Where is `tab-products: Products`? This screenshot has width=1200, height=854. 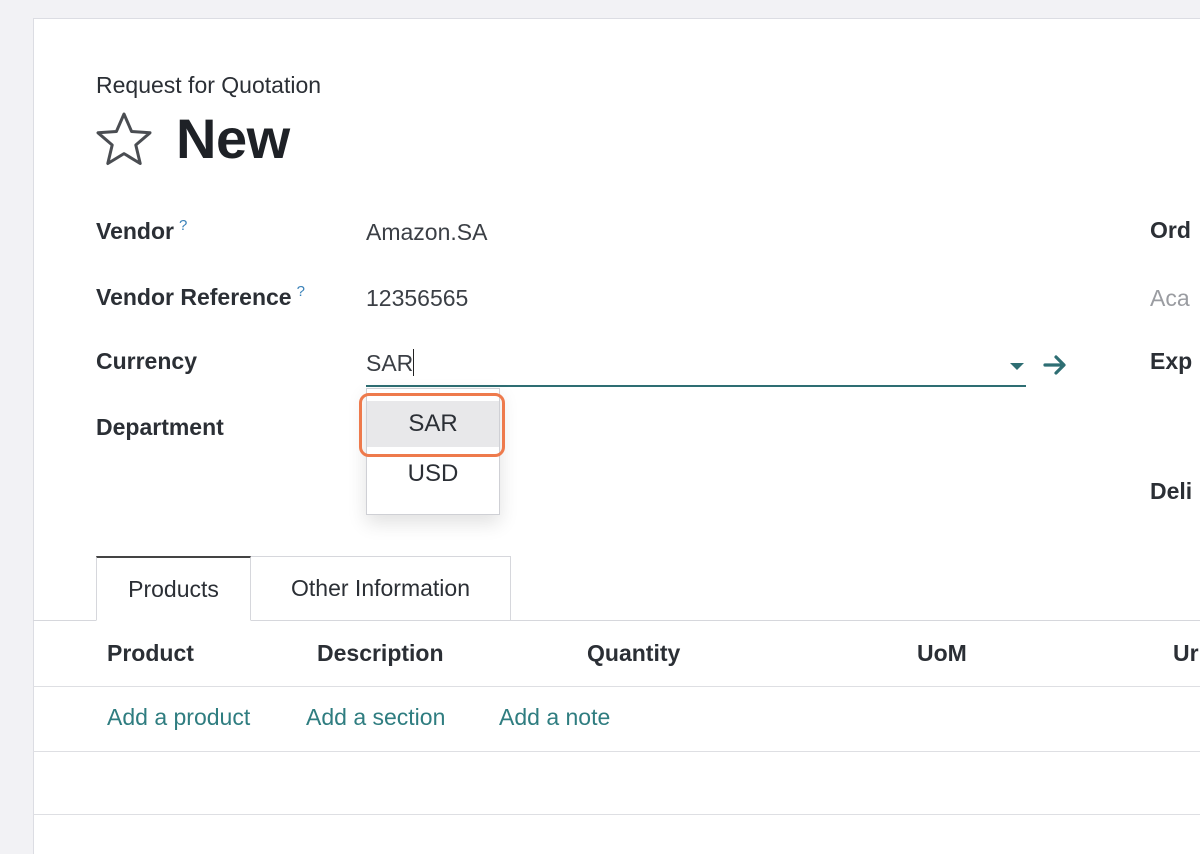 tab-products: Products is located at coordinates (173, 588).